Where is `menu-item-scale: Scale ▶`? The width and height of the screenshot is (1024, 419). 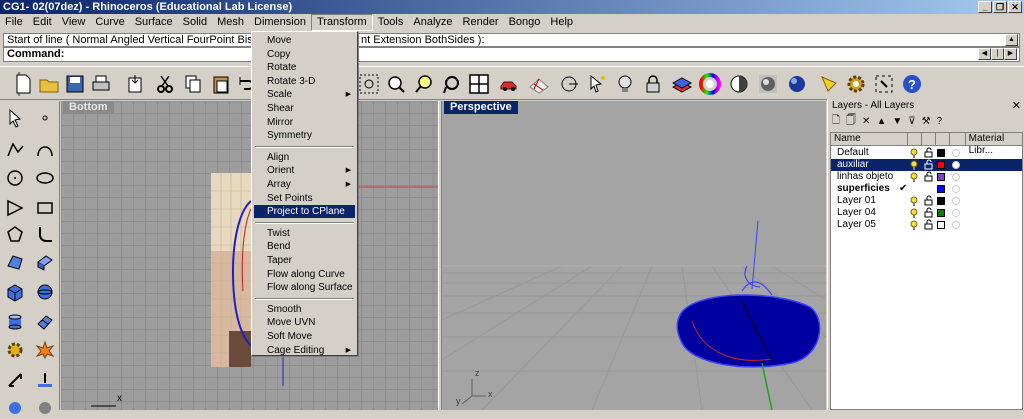
menu-item-scale: Scale ▶ is located at coordinates (304, 94).